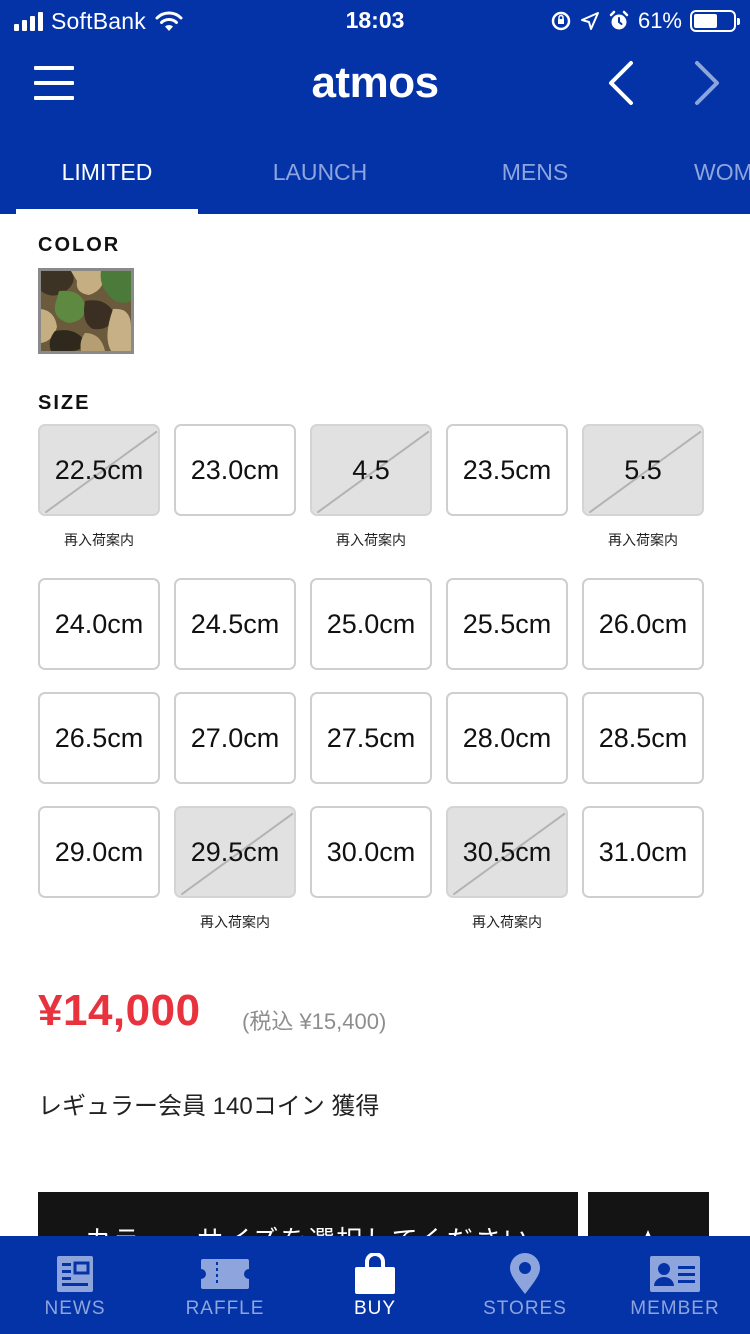 The image size is (750, 1334). I want to click on size-label: 22.5cm, so click(99, 469).